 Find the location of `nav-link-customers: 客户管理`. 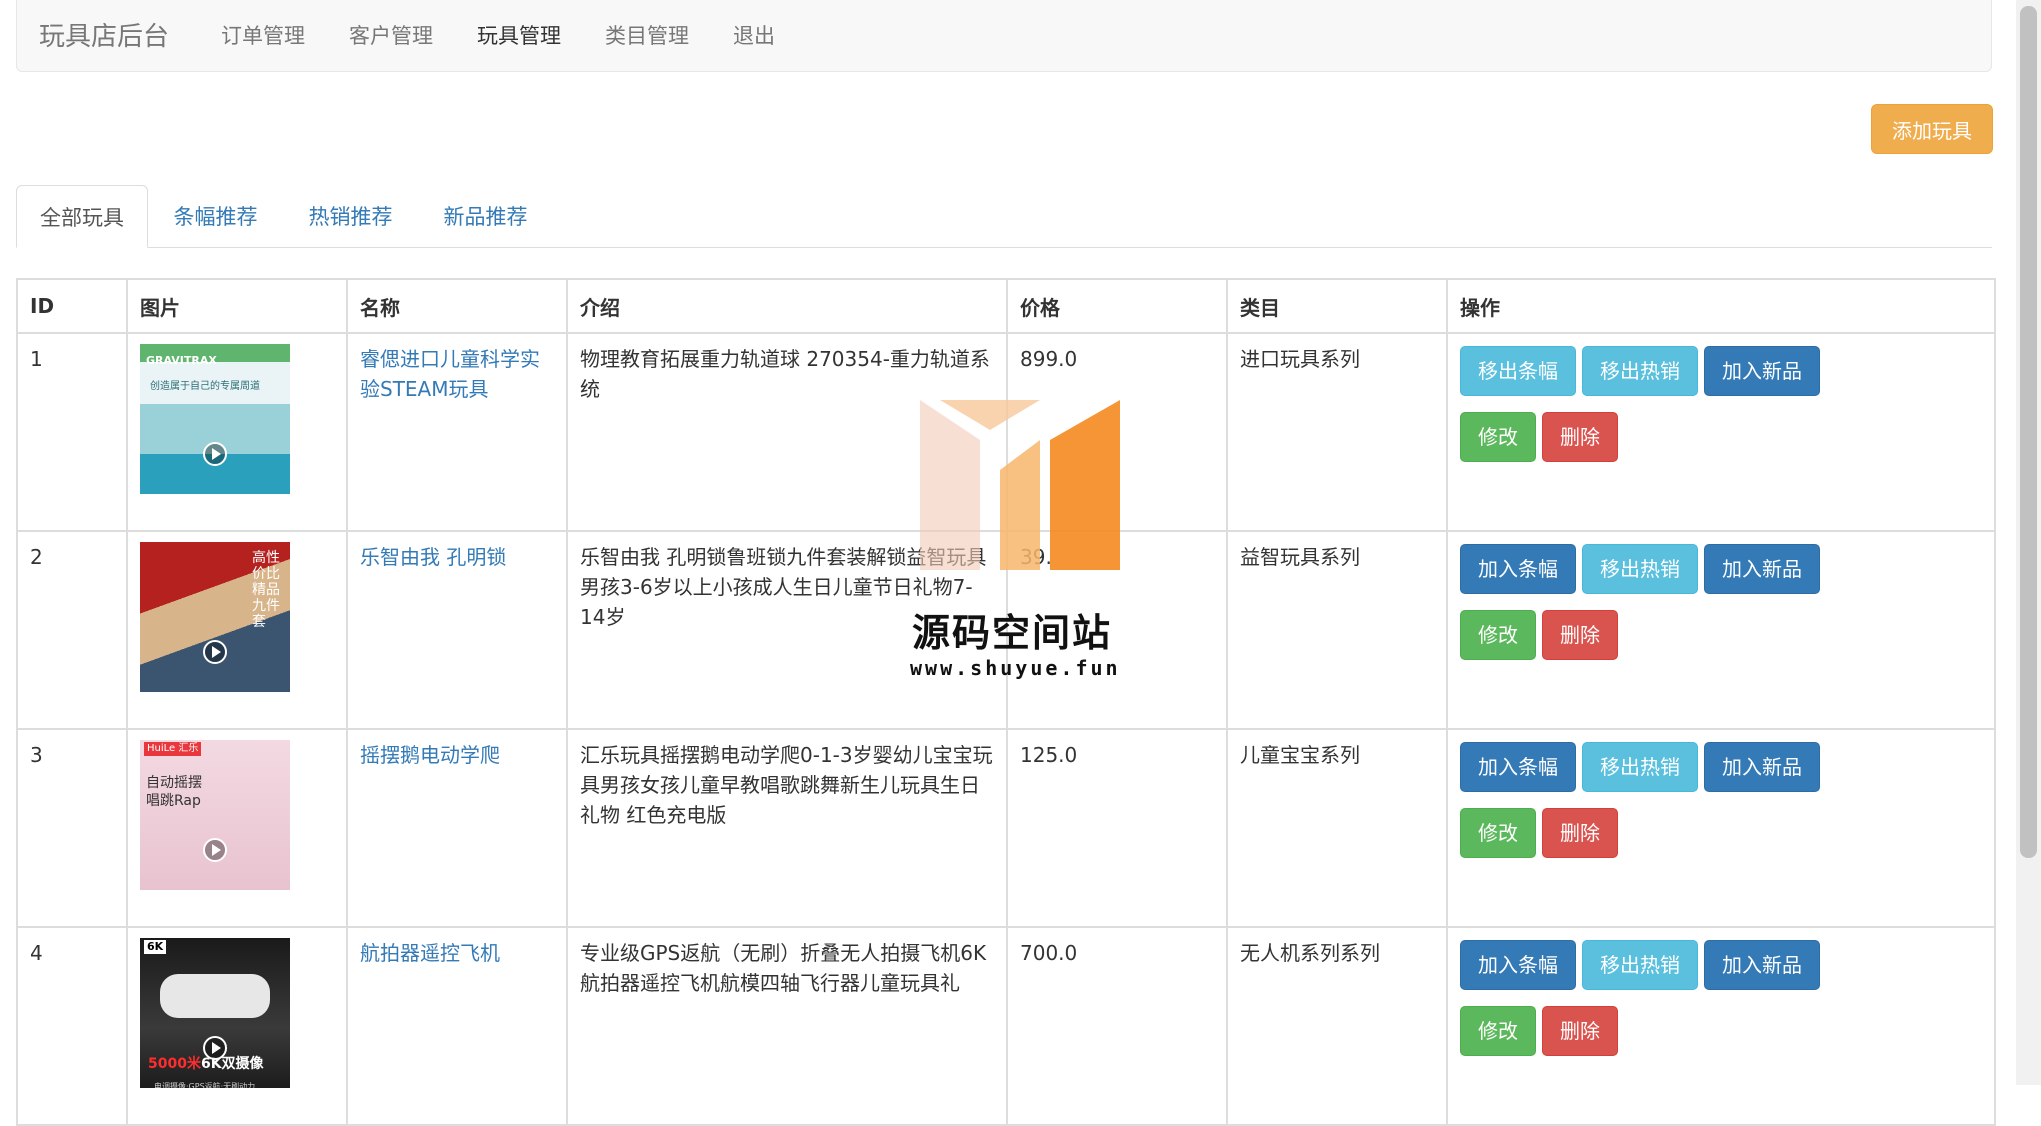

nav-link-customers: 客户管理 is located at coordinates (391, 35).